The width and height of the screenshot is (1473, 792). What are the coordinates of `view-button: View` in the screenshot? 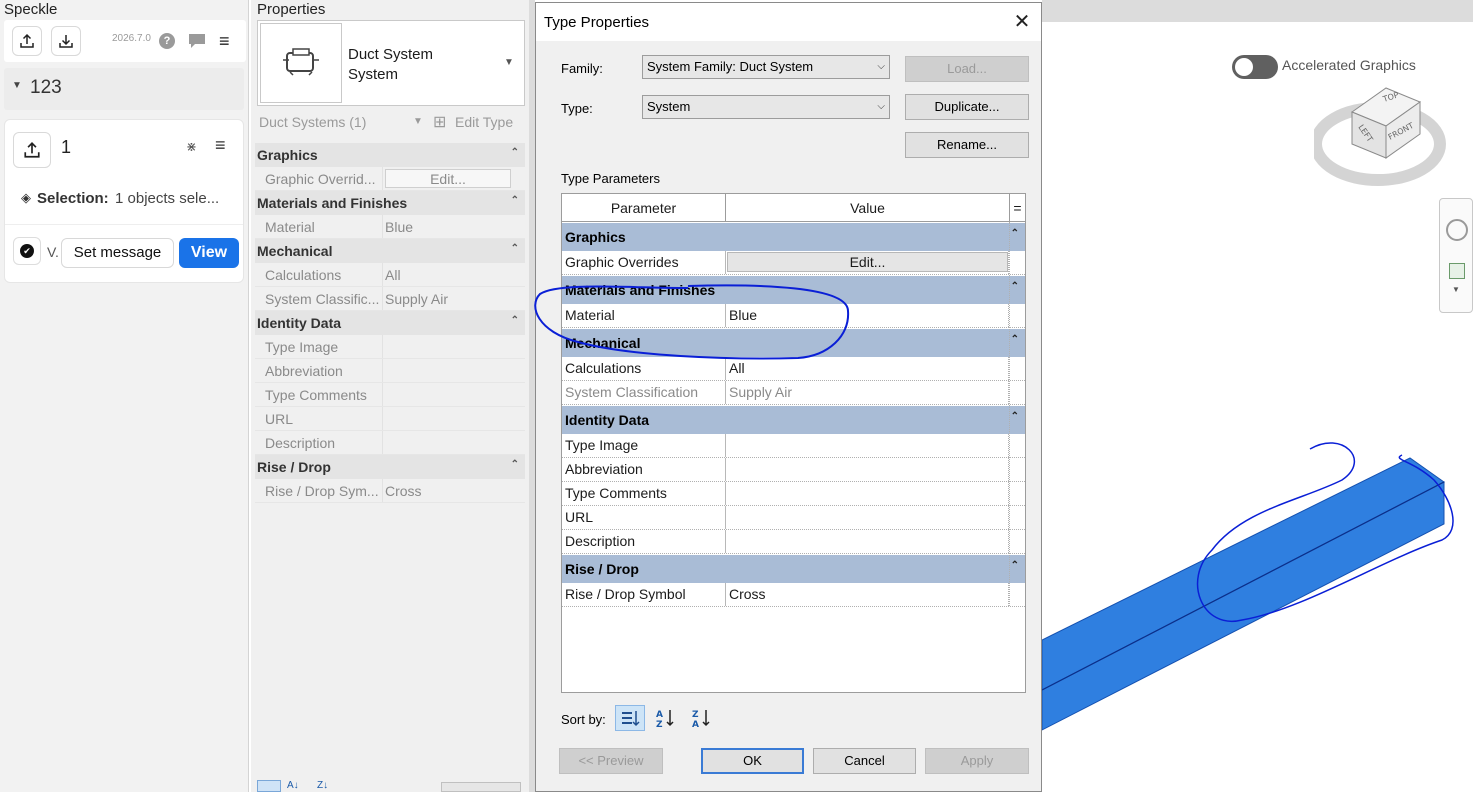 It's located at (209, 253).